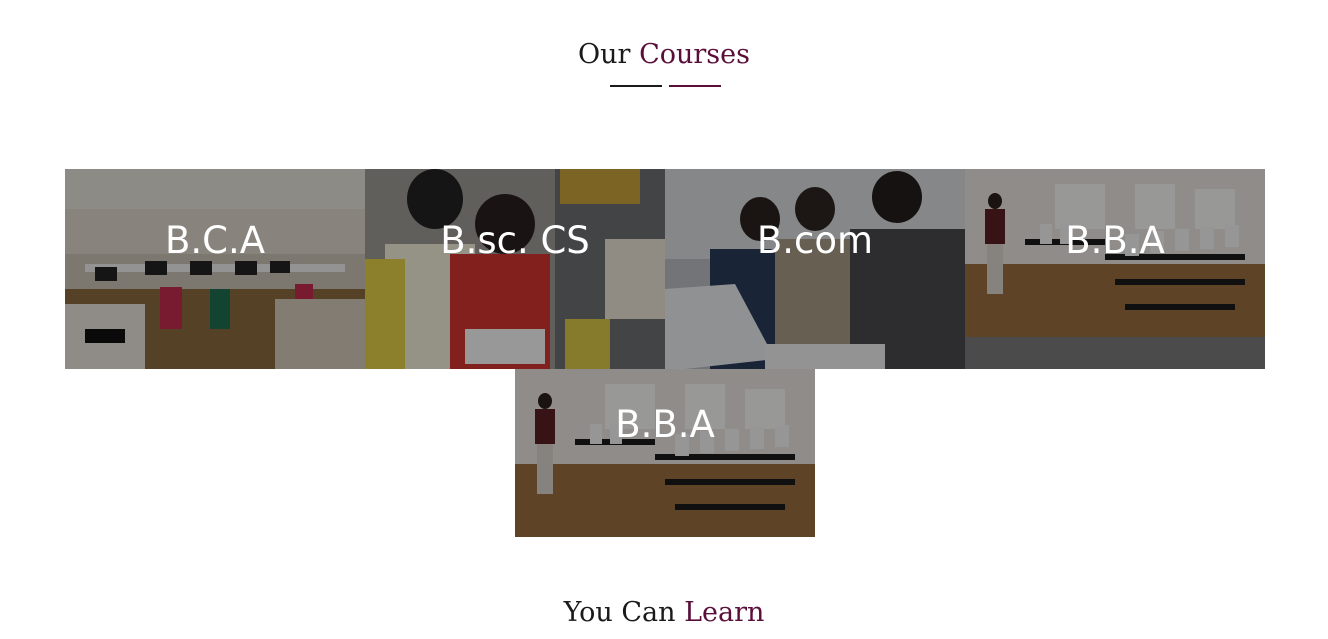 The width and height of the screenshot is (1328, 639). What do you see at coordinates (695, 86) in the screenshot?
I see `title-underline-accent` at bounding box center [695, 86].